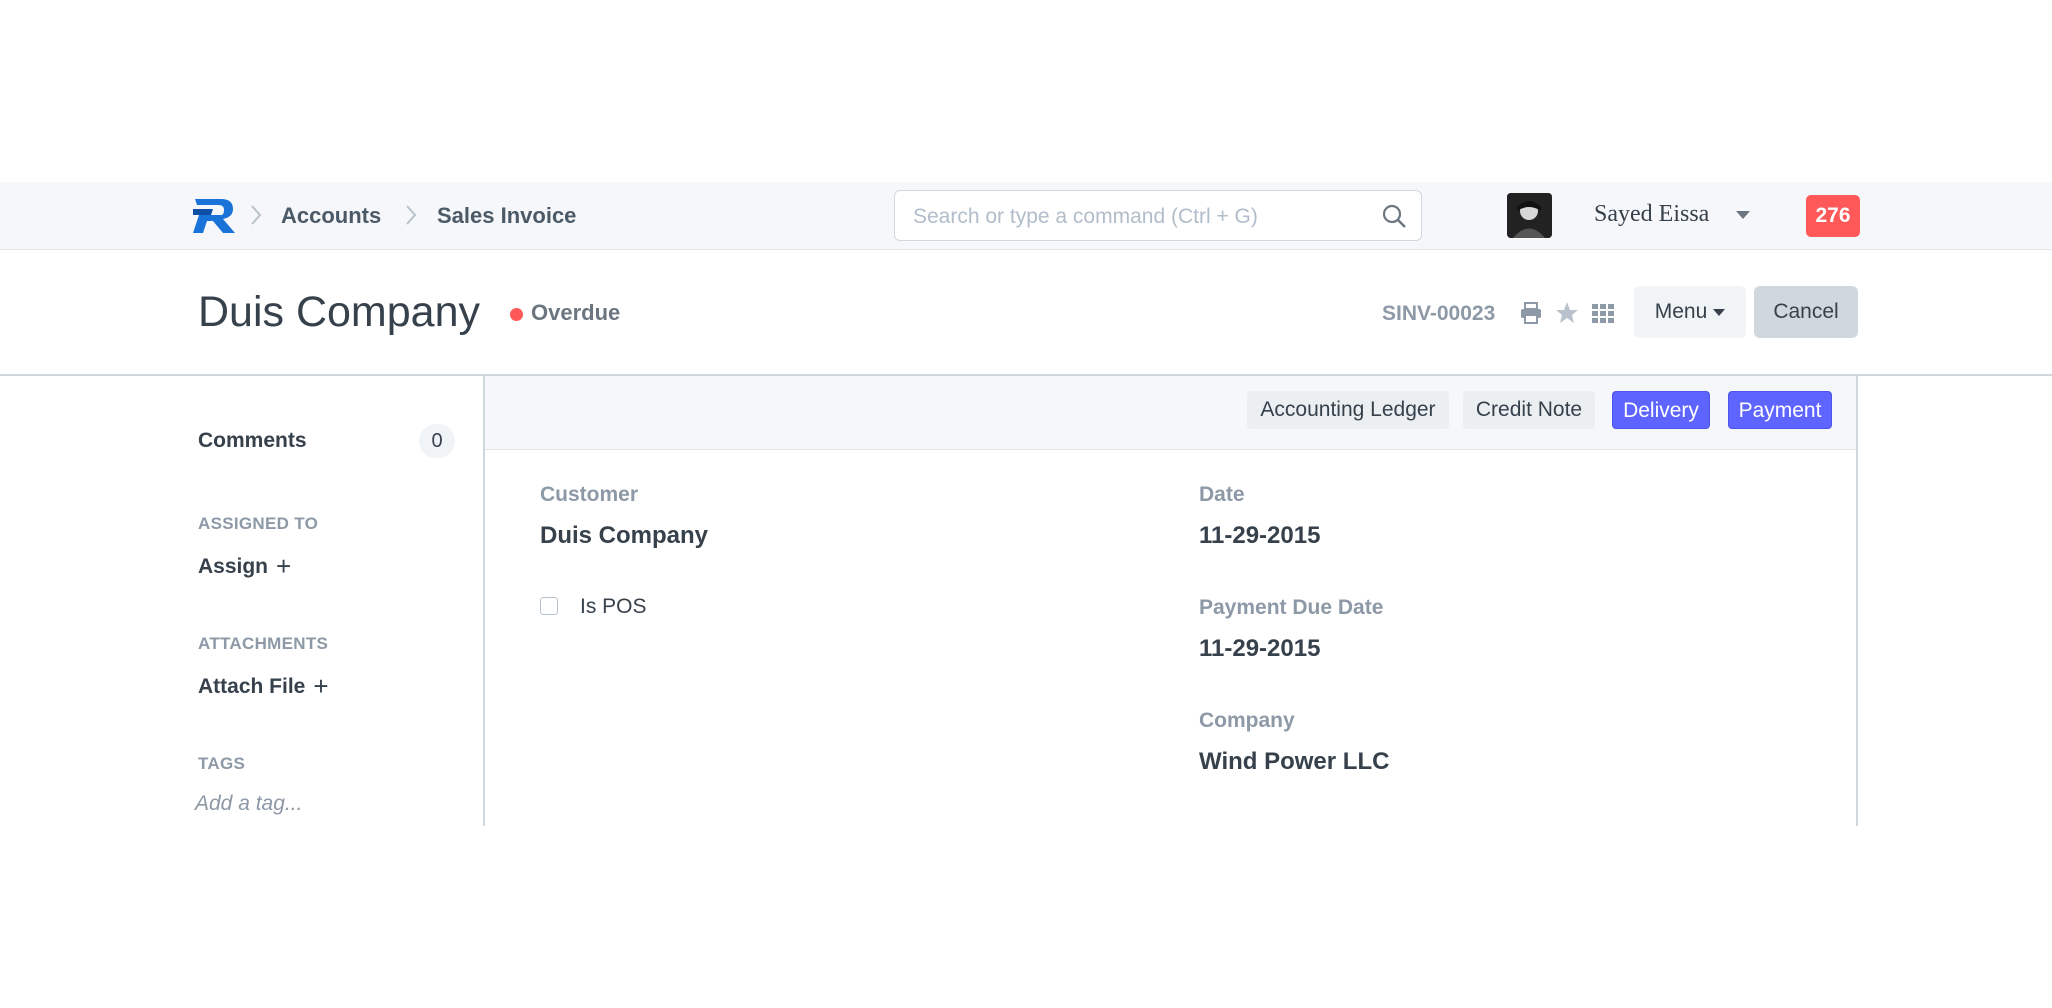 This screenshot has height=1008, width=2052. What do you see at coordinates (263, 643) in the screenshot?
I see `attachments-heading: ATTACHMENTS` at bounding box center [263, 643].